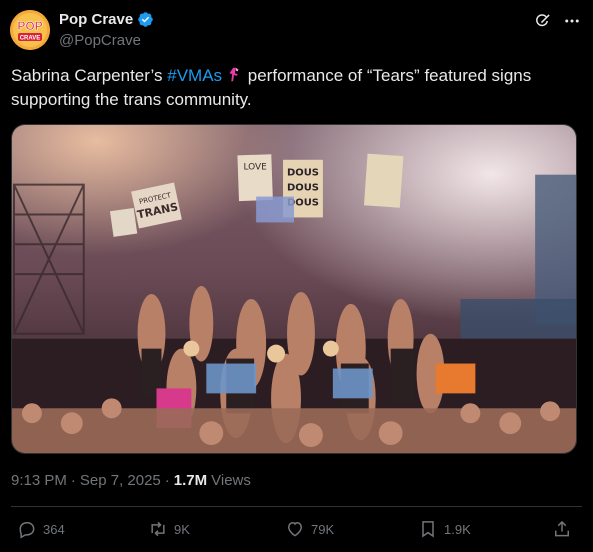  Describe the element at coordinates (303, 173) in the screenshot. I see `sign-dous-1: DOUS` at that location.